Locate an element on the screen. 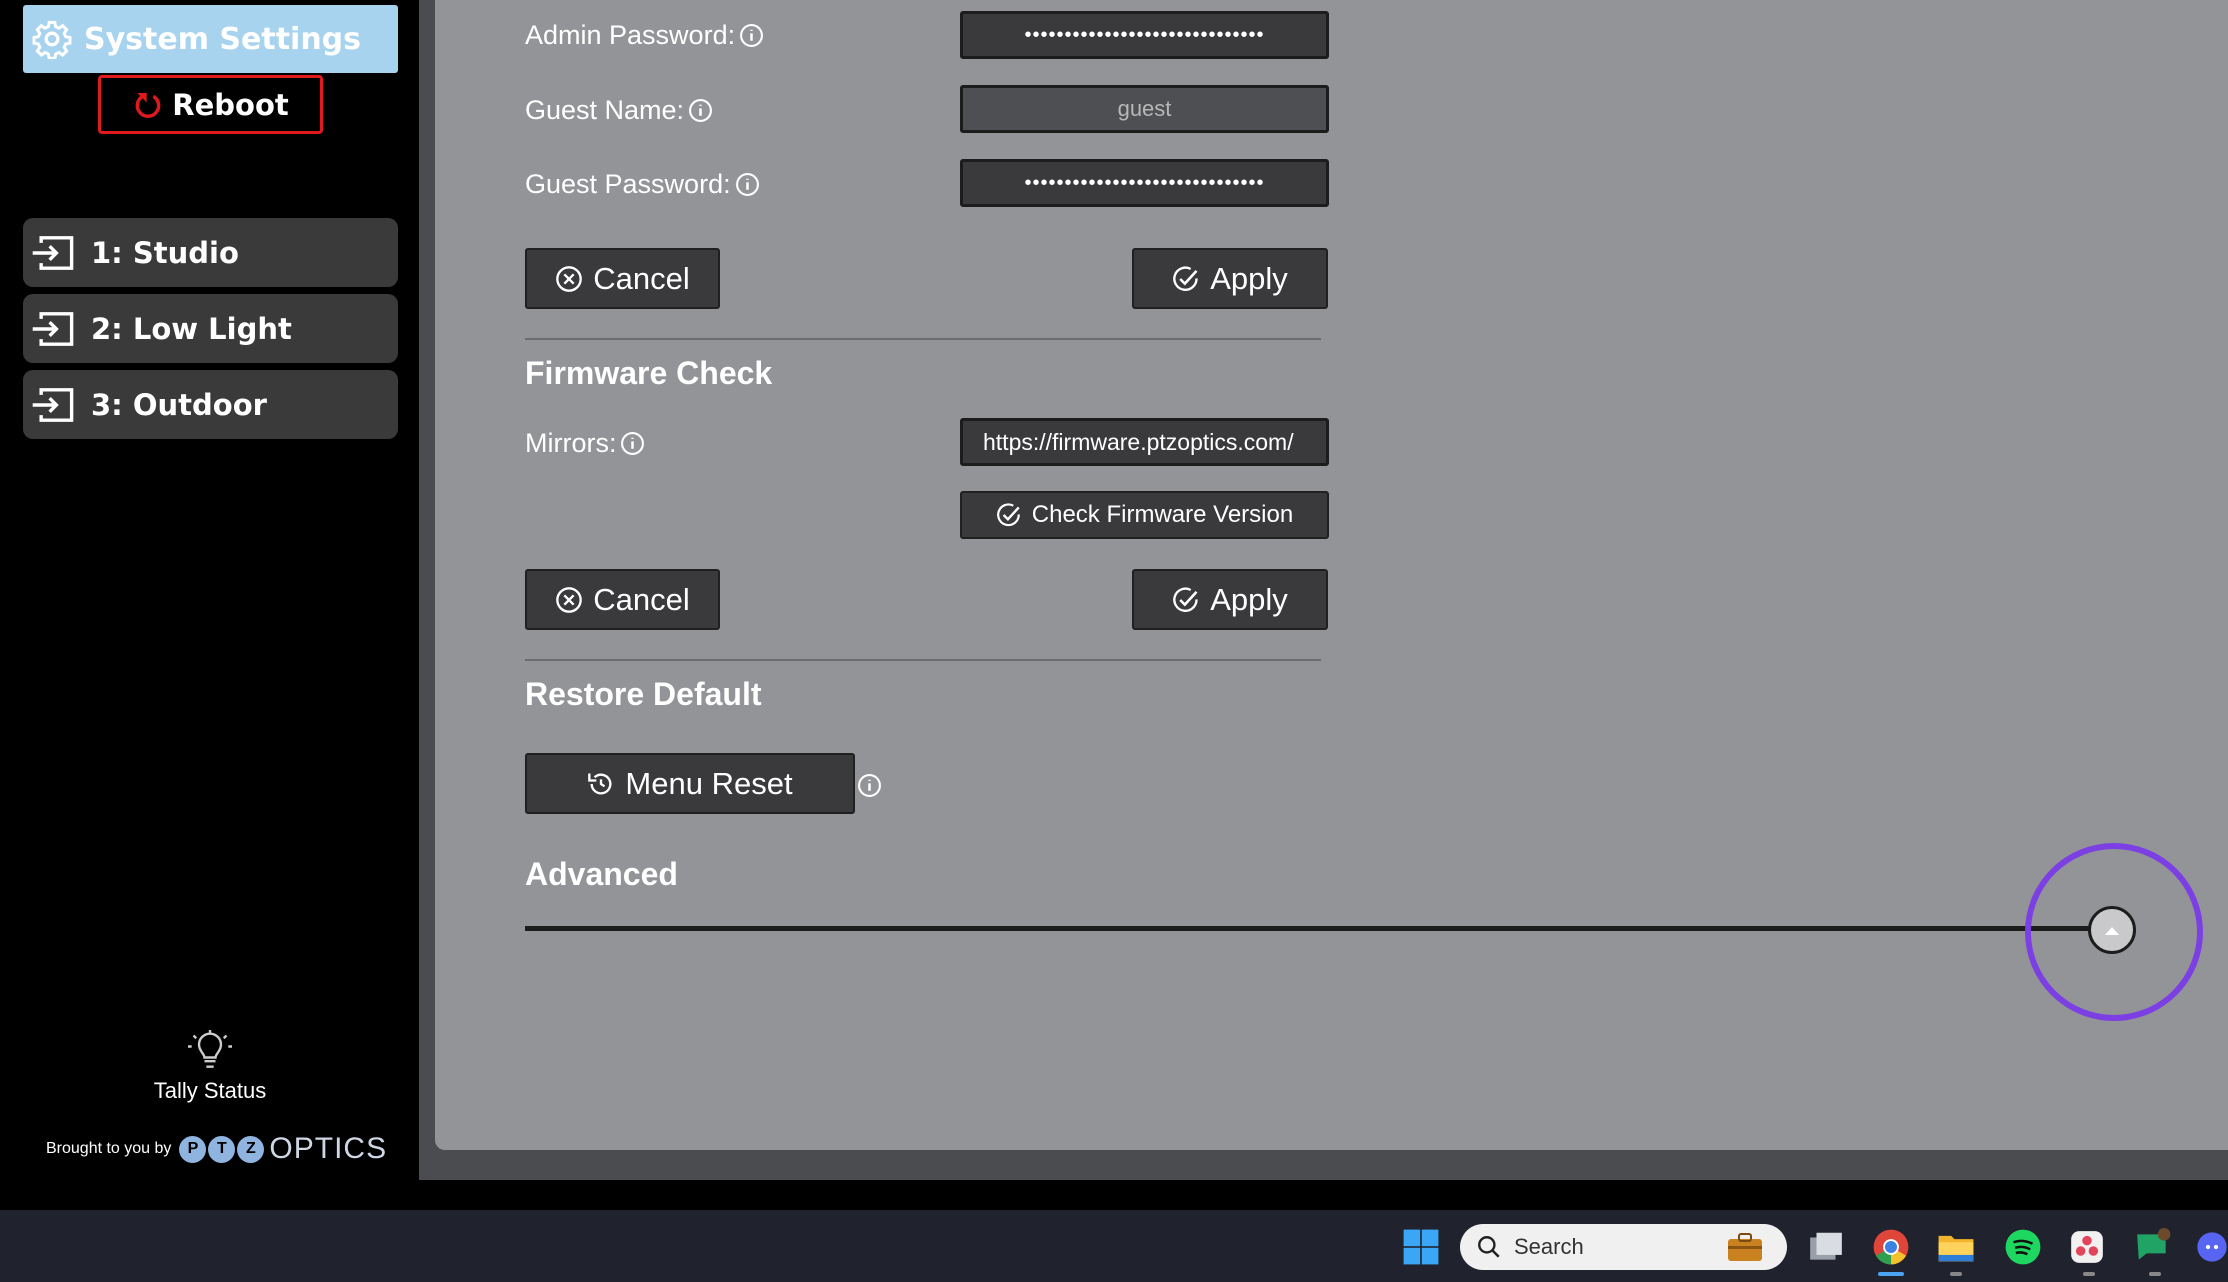 Image resolution: width=2228 pixels, height=1282 pixels. restore-default-heading: Restore Default is located at coordinates (643, 694).